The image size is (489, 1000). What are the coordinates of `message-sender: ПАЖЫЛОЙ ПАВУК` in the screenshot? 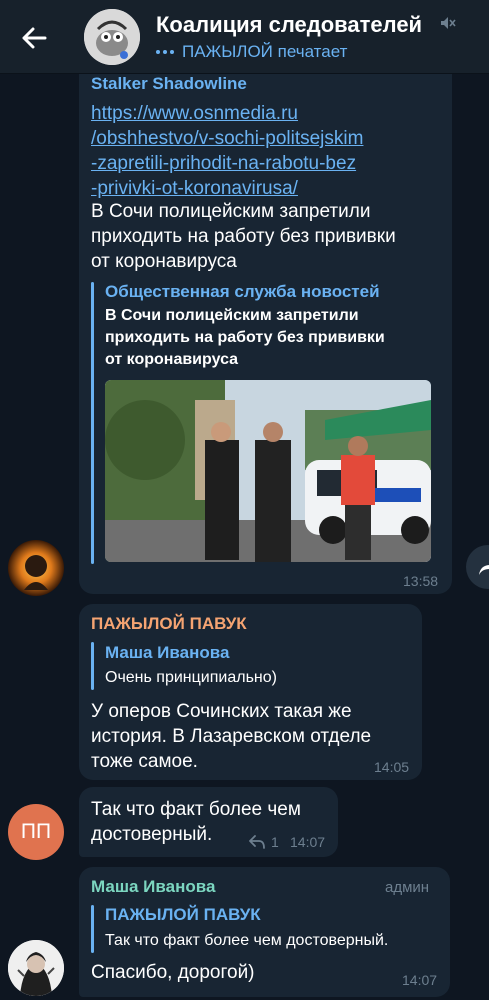 It's located at (169, 624).